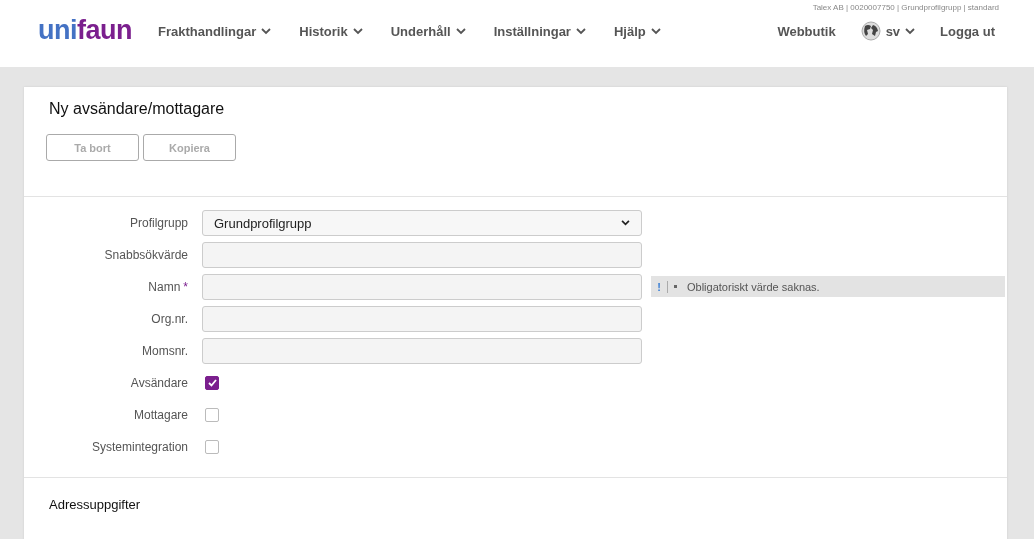 The width and height of the screenshot is (1034, 539). I want to click on field-label: Momsnr., so click(164, 351).